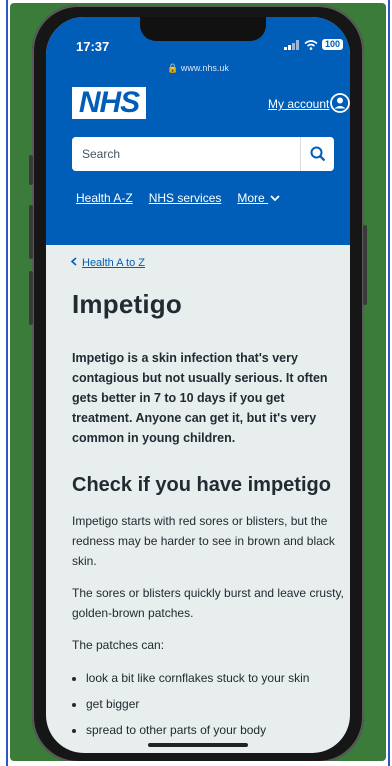  I want to click on nav-nhs-services: NHS services, so click(185, 198).